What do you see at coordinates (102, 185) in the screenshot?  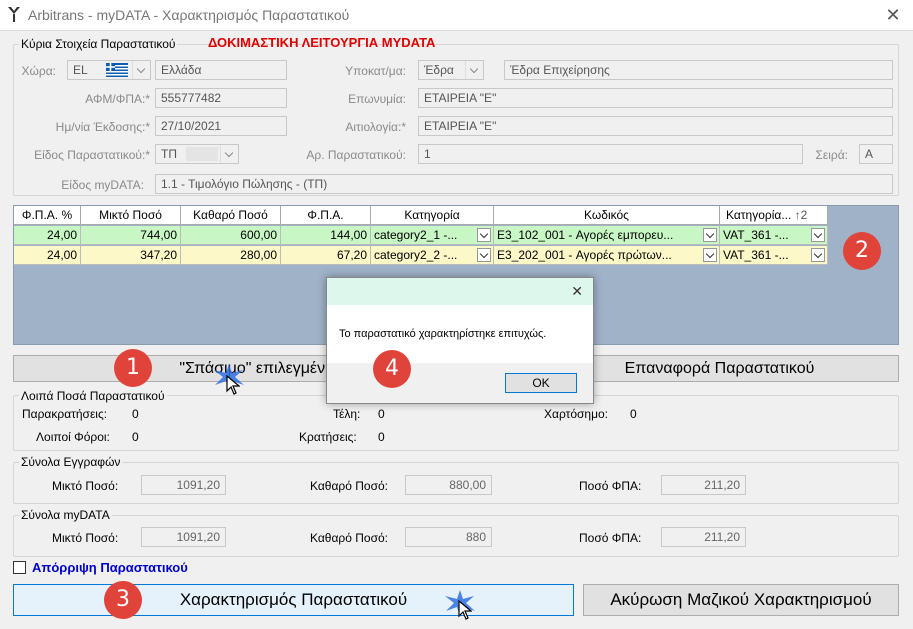 I see `mydata-type-label: Είδος myDATA:` at bounding box center [102, 185].